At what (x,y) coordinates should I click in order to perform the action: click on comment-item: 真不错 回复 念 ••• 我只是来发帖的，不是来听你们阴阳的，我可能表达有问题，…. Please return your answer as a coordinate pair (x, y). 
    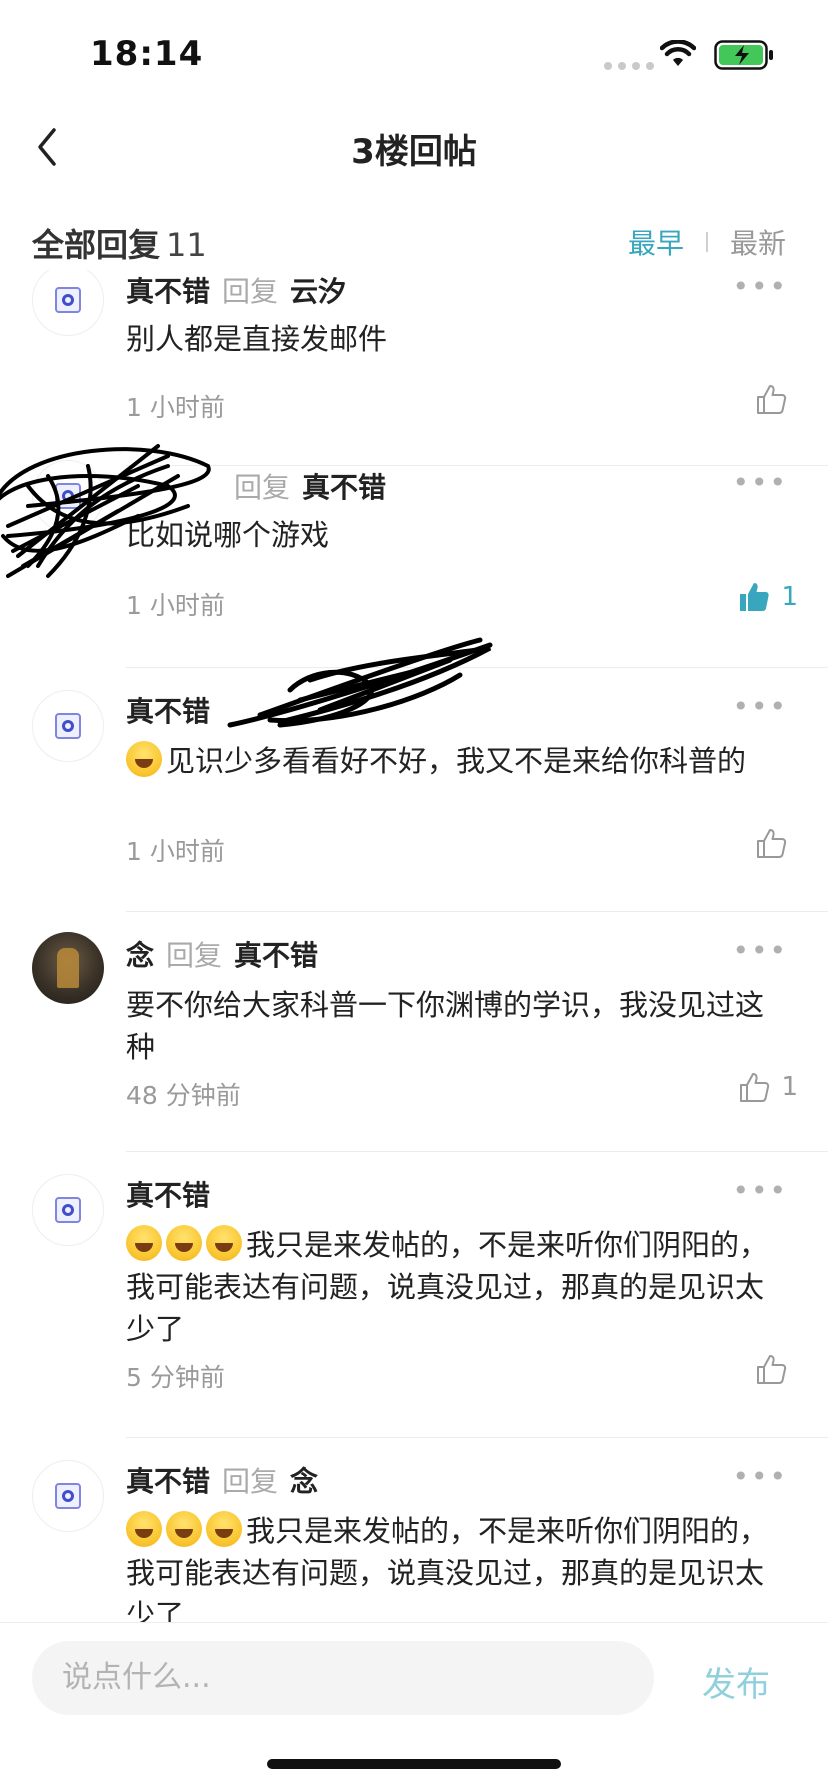
    Looking at the image, I should click on (414, 1530).